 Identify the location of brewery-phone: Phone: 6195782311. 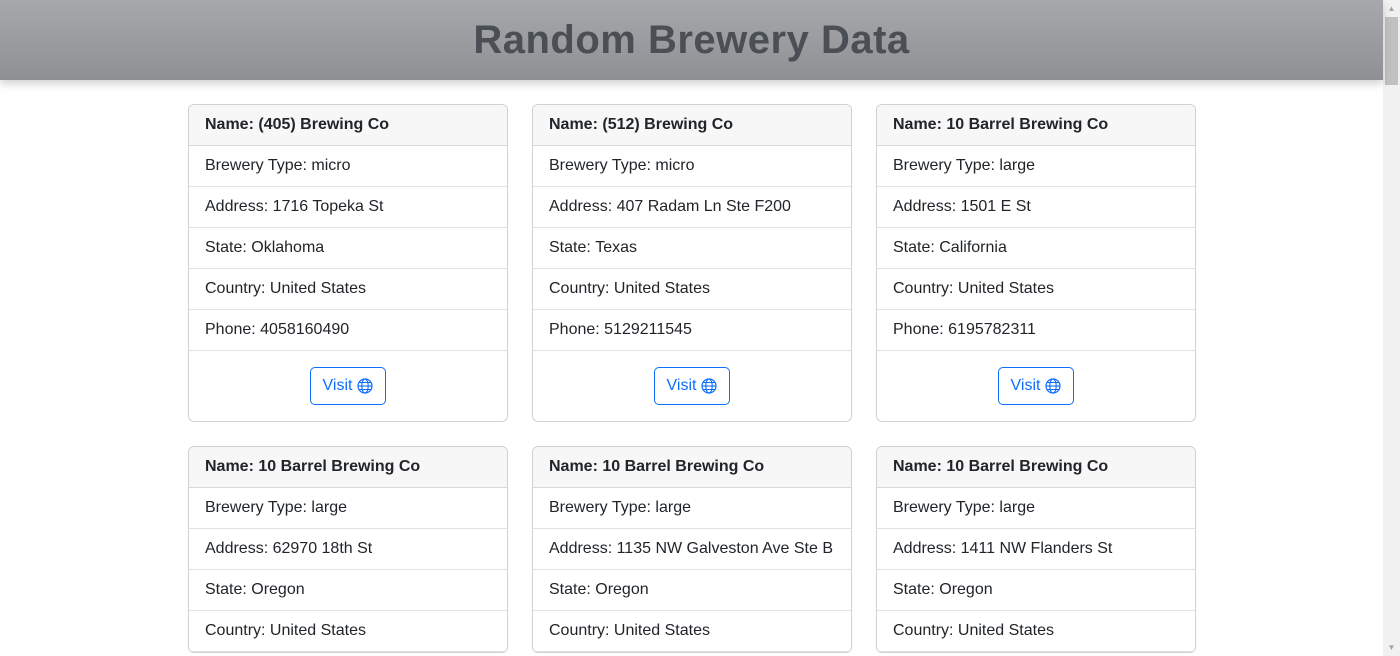
(1036, 330).